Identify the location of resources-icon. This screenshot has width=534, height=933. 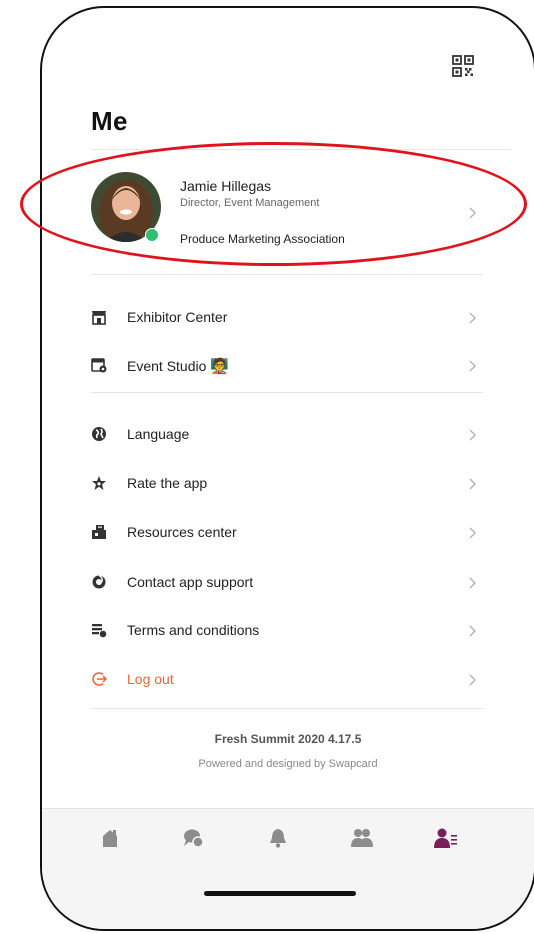
(99, 532).